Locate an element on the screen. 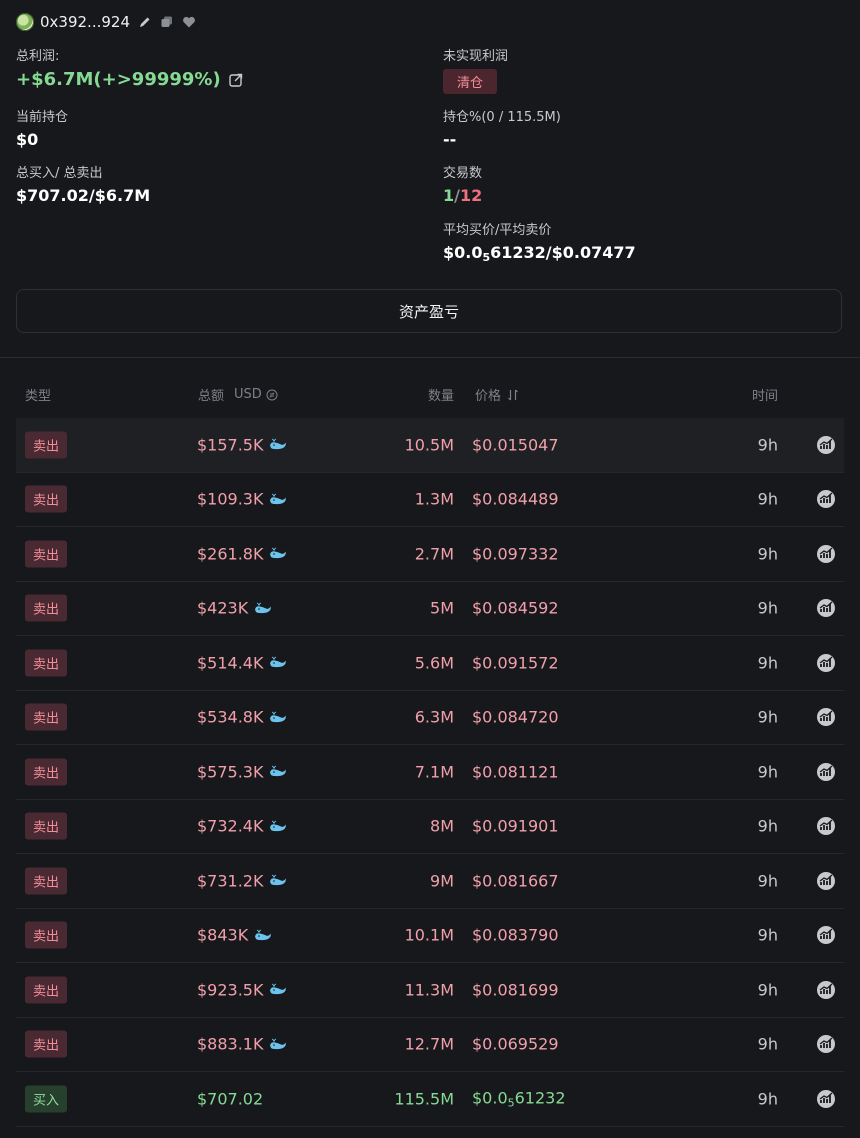 Image resolution: width=860 pixels, height=1138 pixels. price-cell: $0.0561232 is located at coordinates (519, 1098).